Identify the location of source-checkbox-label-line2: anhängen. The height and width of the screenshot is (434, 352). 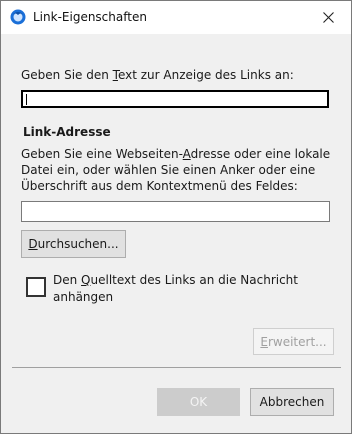
(83, 297).